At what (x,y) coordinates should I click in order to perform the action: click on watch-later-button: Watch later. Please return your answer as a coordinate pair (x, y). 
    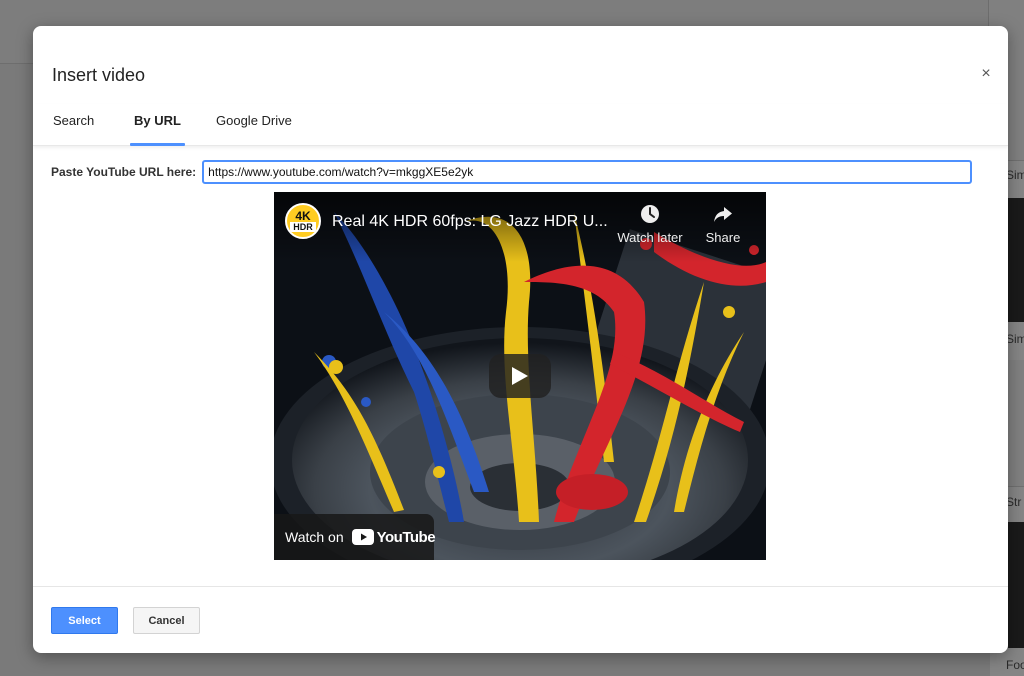
    Looking at the image, I should click on (650, 224).